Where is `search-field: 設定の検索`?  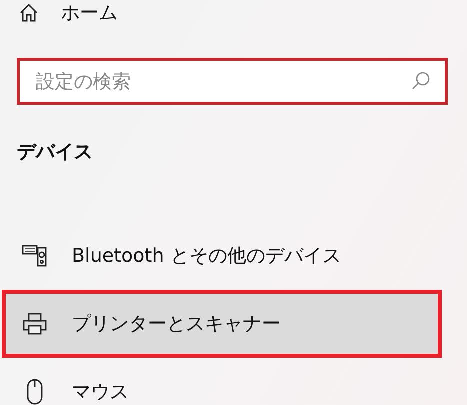
search-field: 設定の検索 is located at coordinates (232, 81).